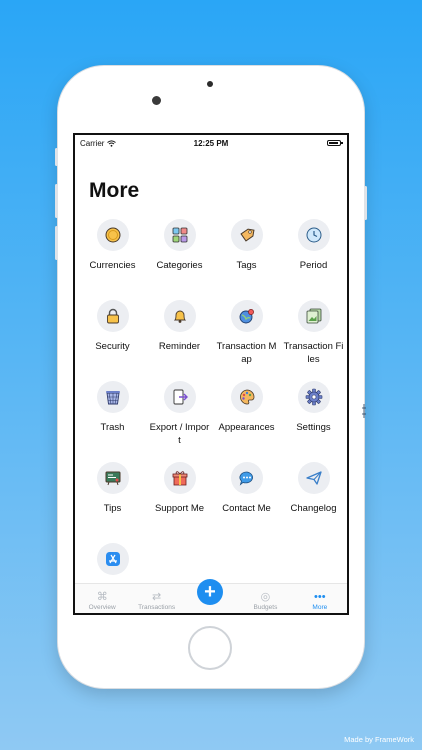 The image size is (422, 750). I want to click on phone-speaker, so click(210, 84).